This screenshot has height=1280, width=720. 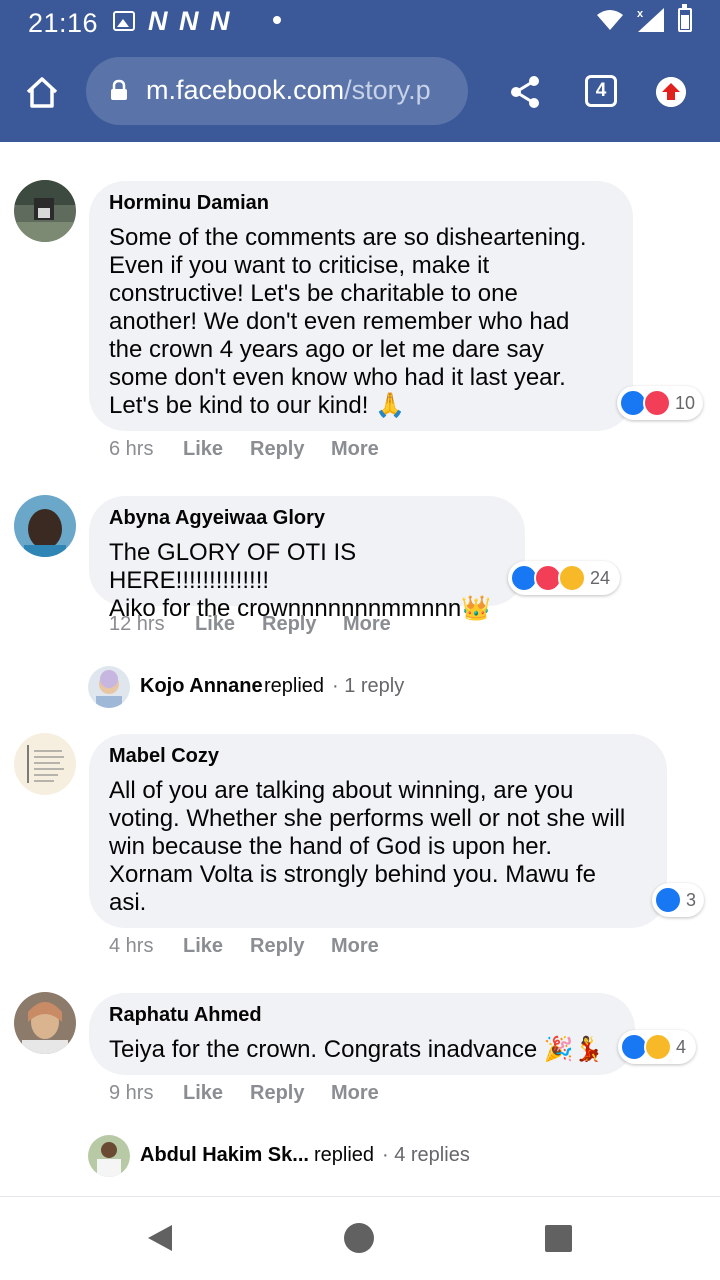 What do you see at coordinates (378, 756) in the screenshot?
I see `comment-author: Mabel Cozy` at bounding box center [378, 756].